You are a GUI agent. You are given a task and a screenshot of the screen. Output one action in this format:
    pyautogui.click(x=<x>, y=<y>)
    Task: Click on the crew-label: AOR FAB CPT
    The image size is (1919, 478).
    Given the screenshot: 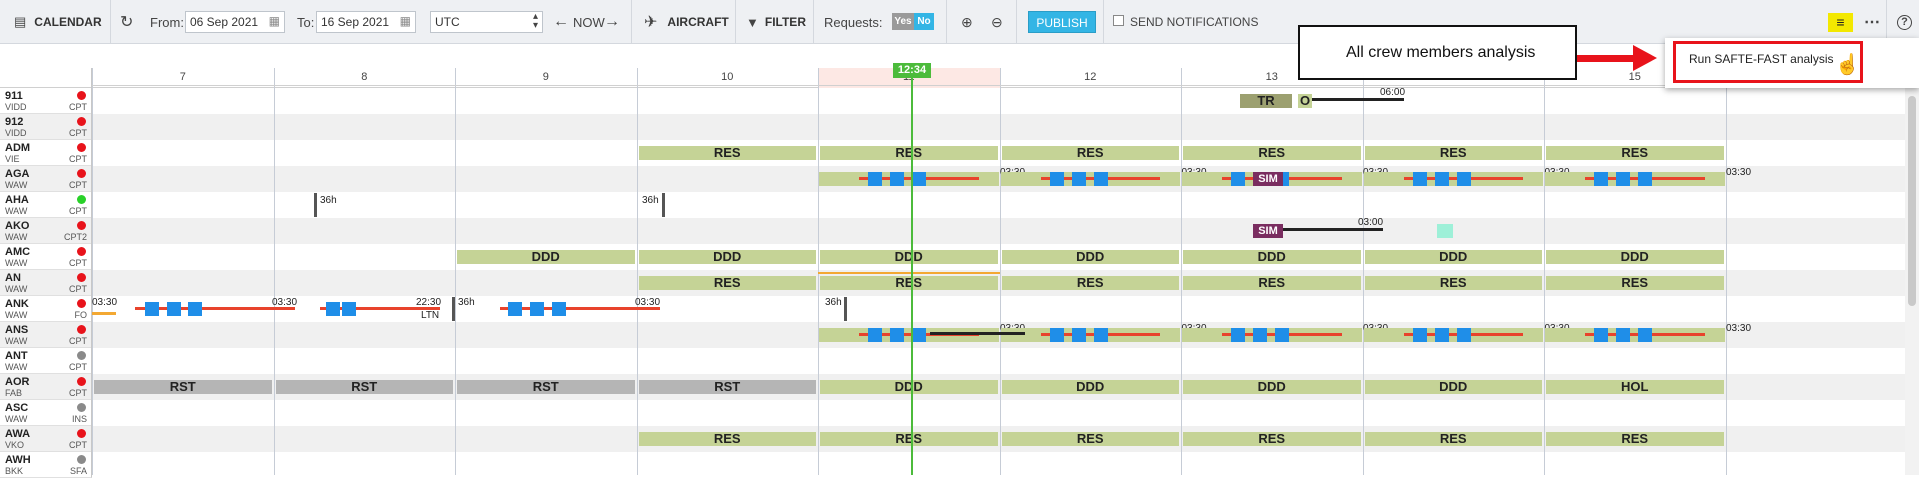 What is the action you would take?
    pyautogui.click(x=46, y=387)
    